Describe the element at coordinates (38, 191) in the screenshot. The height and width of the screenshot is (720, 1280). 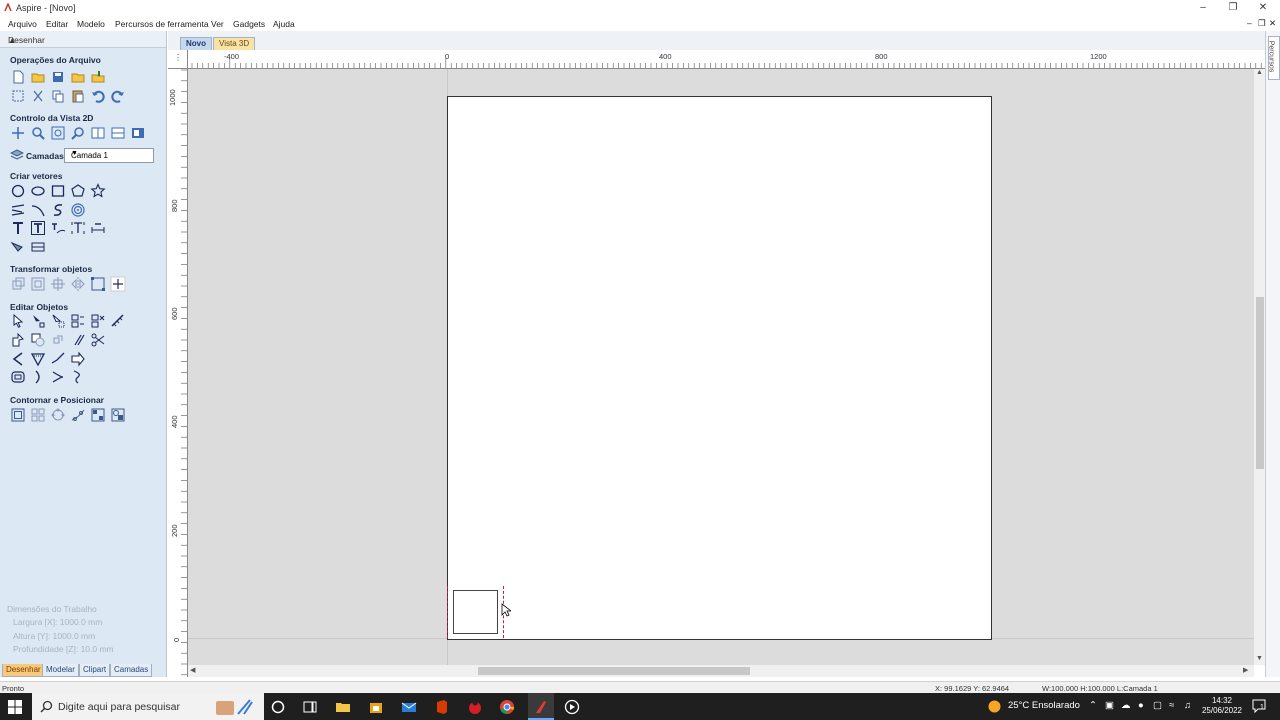
I see `ellipse-tool-icon` at that location.